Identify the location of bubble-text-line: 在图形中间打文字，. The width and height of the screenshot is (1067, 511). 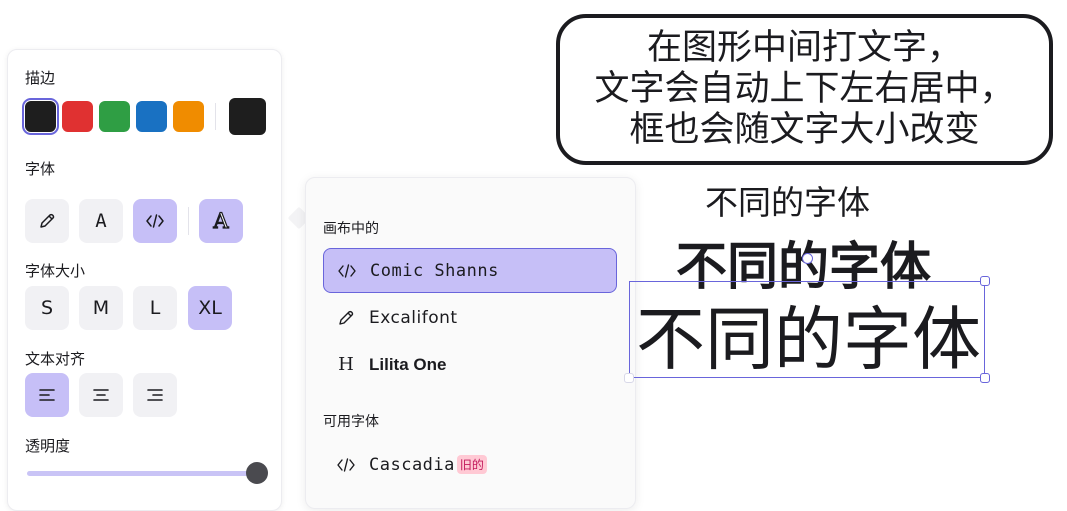
(804, 48).